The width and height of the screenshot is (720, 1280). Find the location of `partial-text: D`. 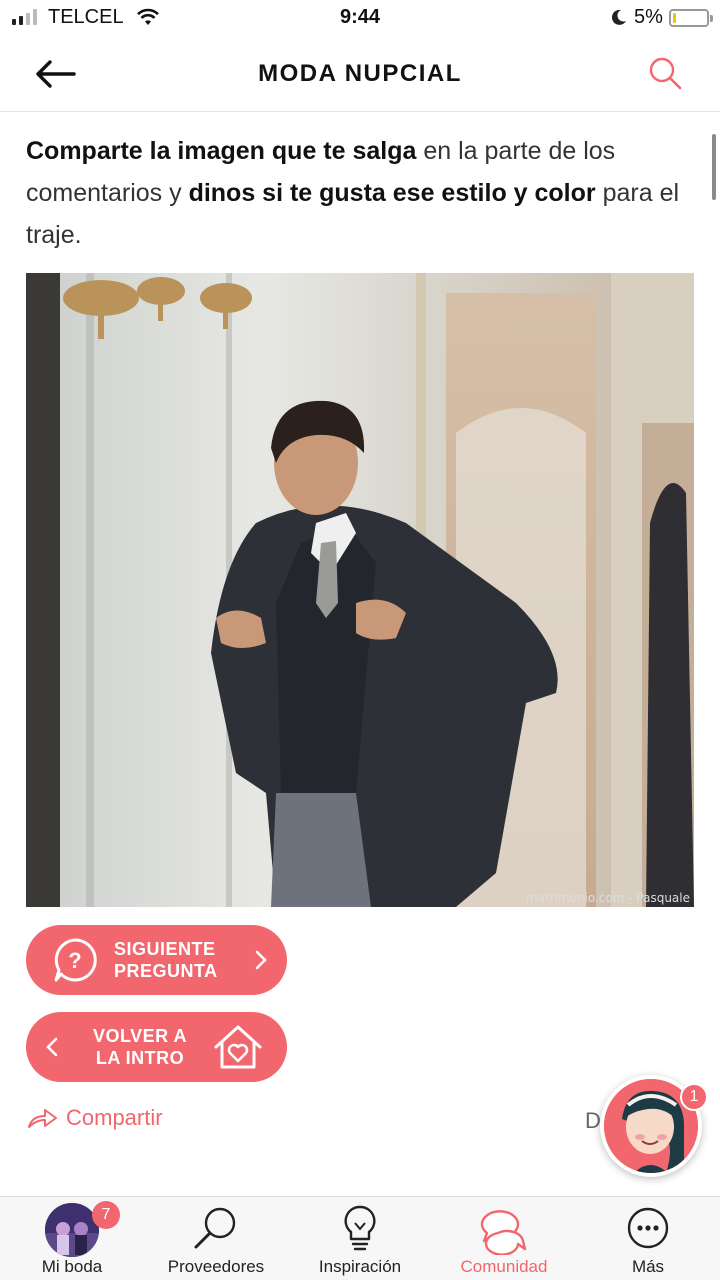

partial-text: D is located at coordinates (593, 1120).